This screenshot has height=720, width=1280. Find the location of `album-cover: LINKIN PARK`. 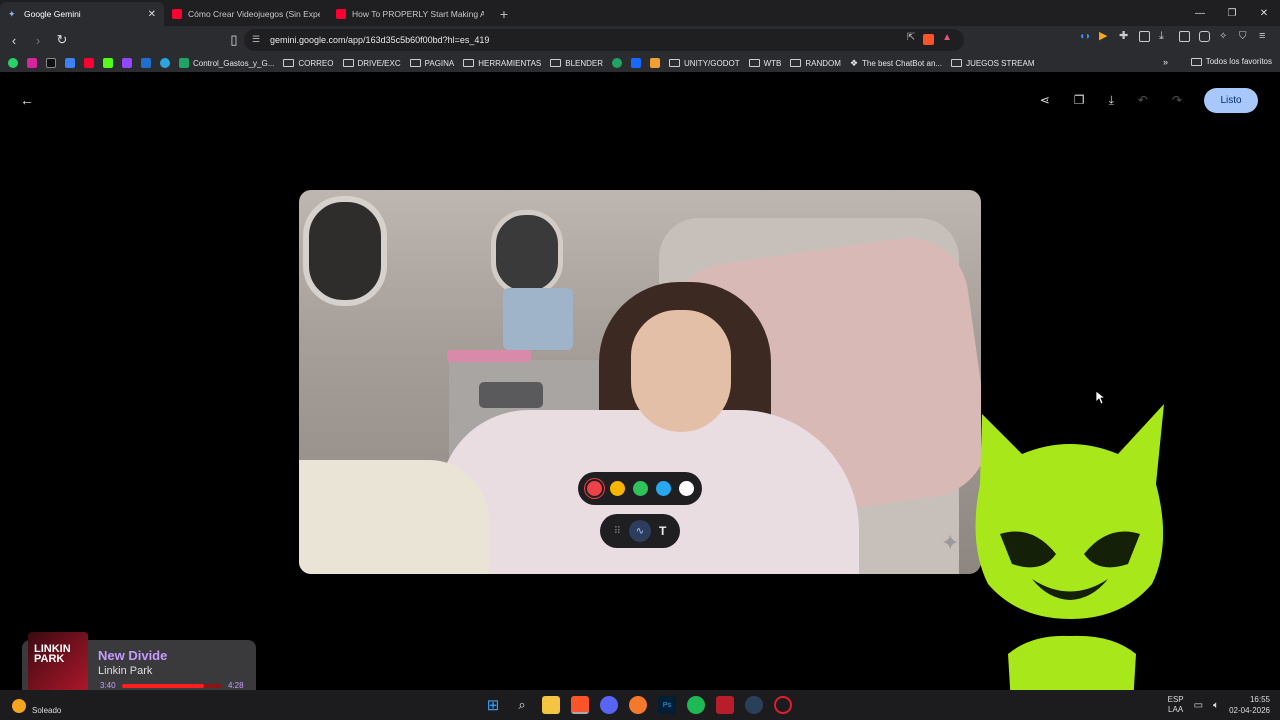

album-cover: LINKIN PARK is located at coordinates (58, 663).